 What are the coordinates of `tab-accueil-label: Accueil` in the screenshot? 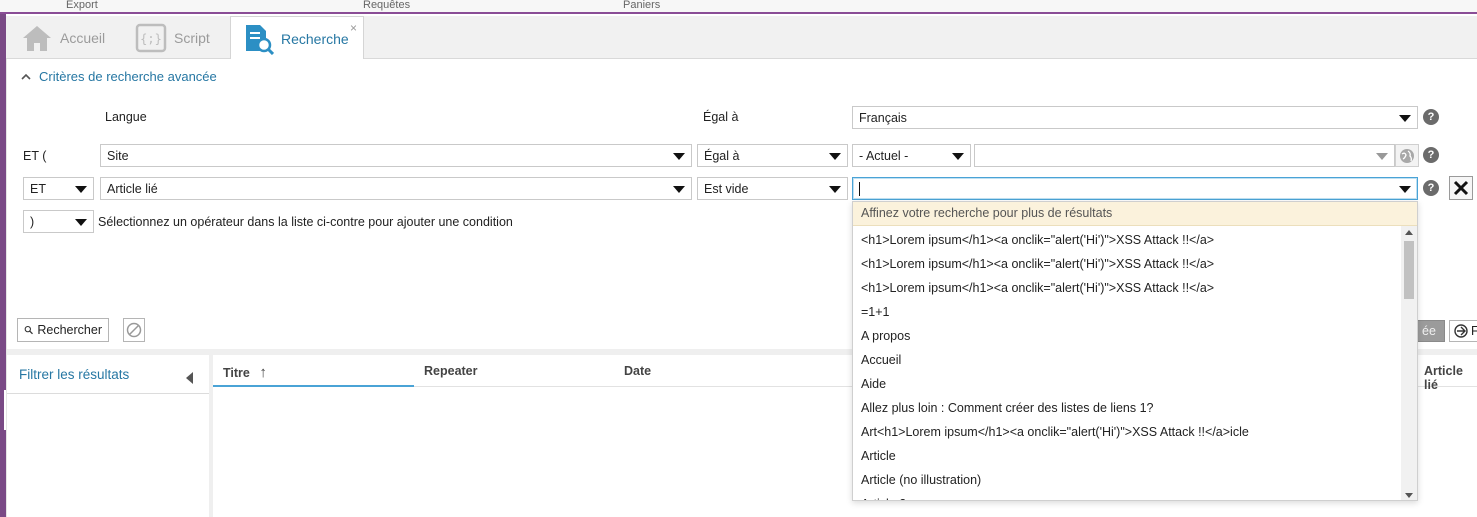 It's located at (83, 37).